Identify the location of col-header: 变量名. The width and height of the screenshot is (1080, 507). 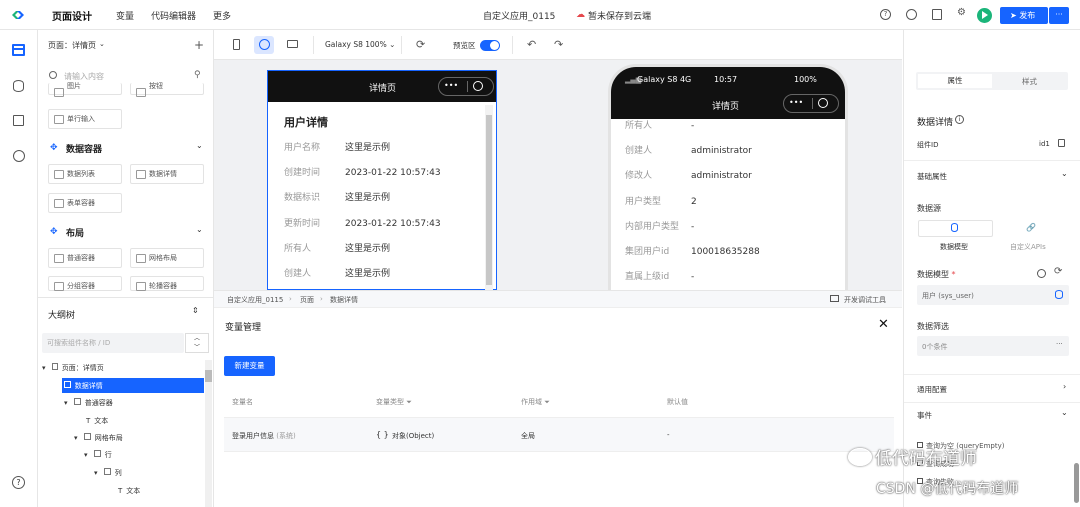
(242, 402).